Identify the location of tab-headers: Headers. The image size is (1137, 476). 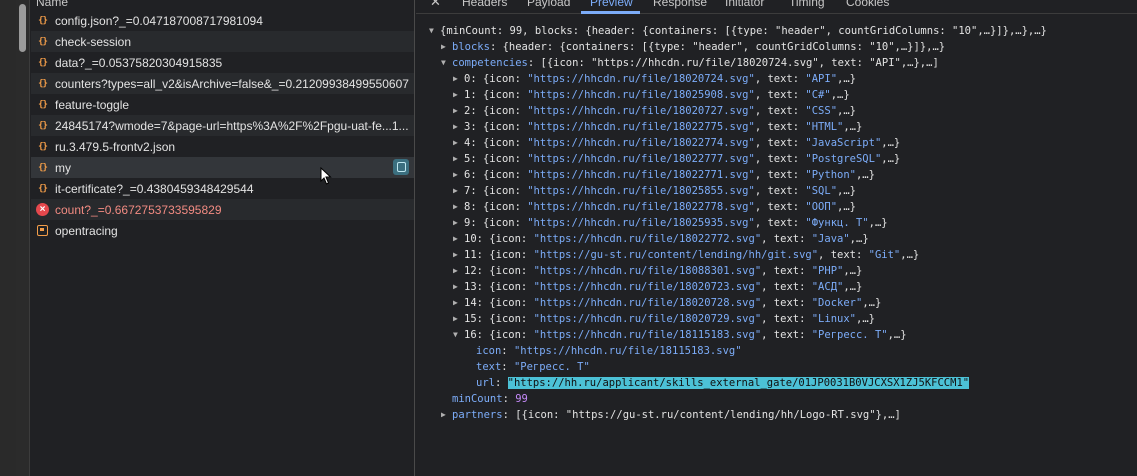
(484, 4).